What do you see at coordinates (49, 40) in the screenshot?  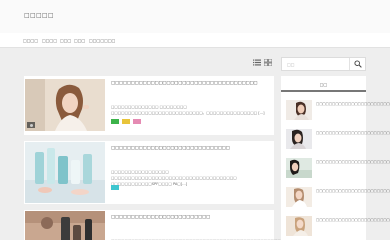 I see `nav-item-2: □□□□` at bounding box center [49, 40].